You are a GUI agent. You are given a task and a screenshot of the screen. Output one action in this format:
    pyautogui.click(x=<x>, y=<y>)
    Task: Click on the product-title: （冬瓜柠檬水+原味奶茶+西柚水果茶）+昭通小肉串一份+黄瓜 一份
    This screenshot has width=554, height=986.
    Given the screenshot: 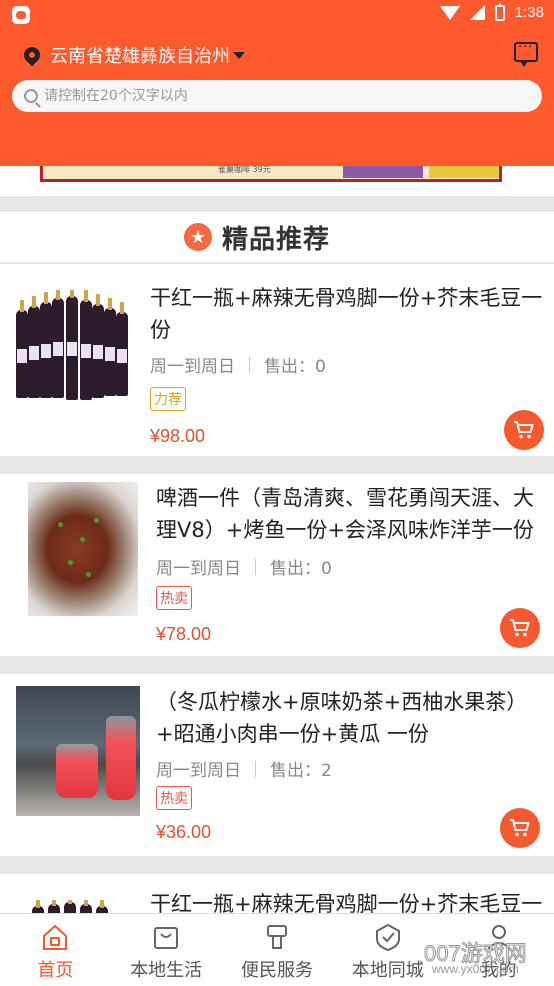 What is the action you would take?
    pyautogui.click(x=352, y=718)
    